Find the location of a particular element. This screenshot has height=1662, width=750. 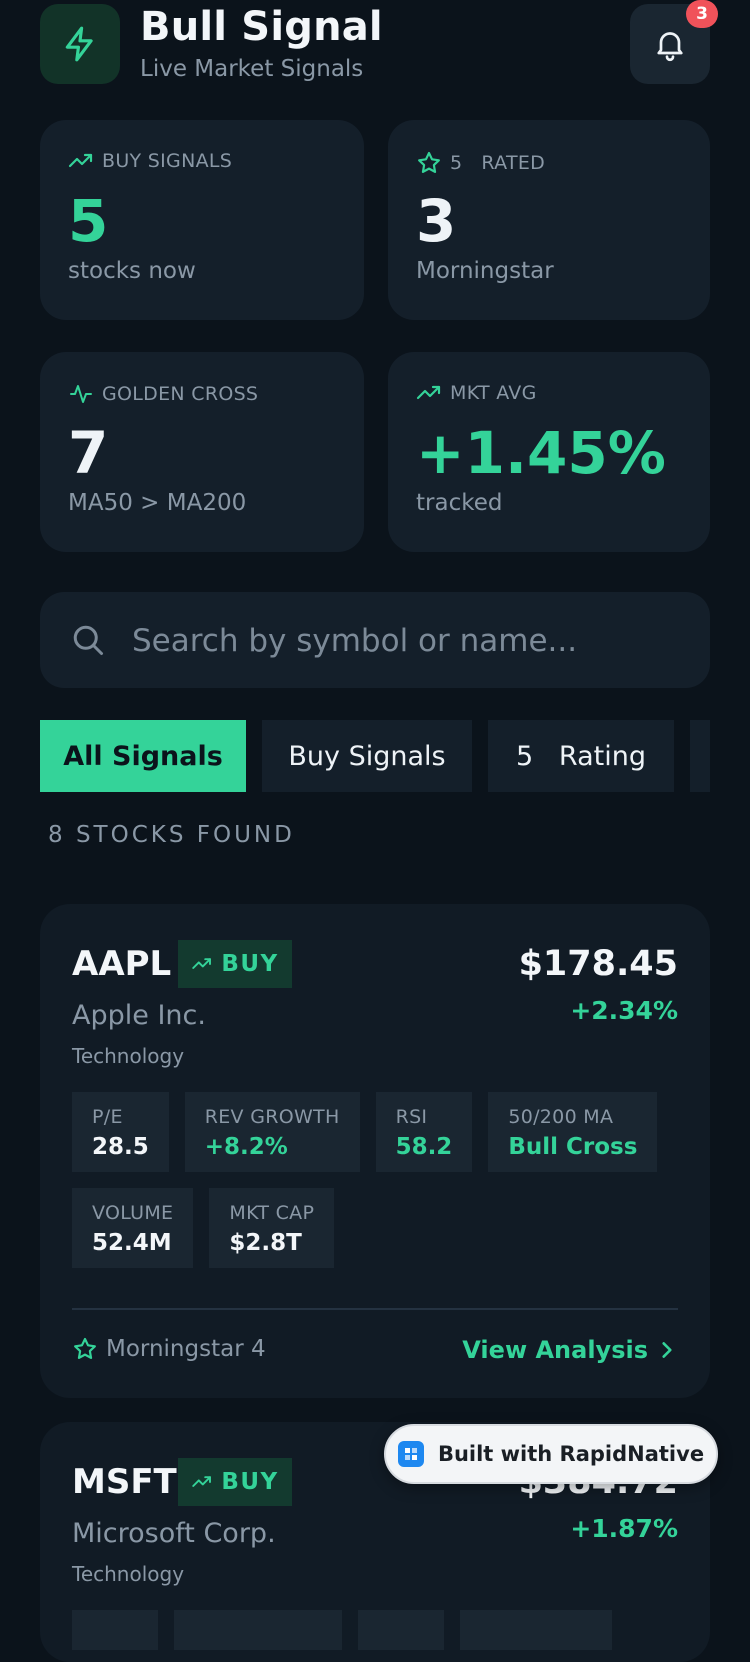

search-input is located at coordinates (412, 641).